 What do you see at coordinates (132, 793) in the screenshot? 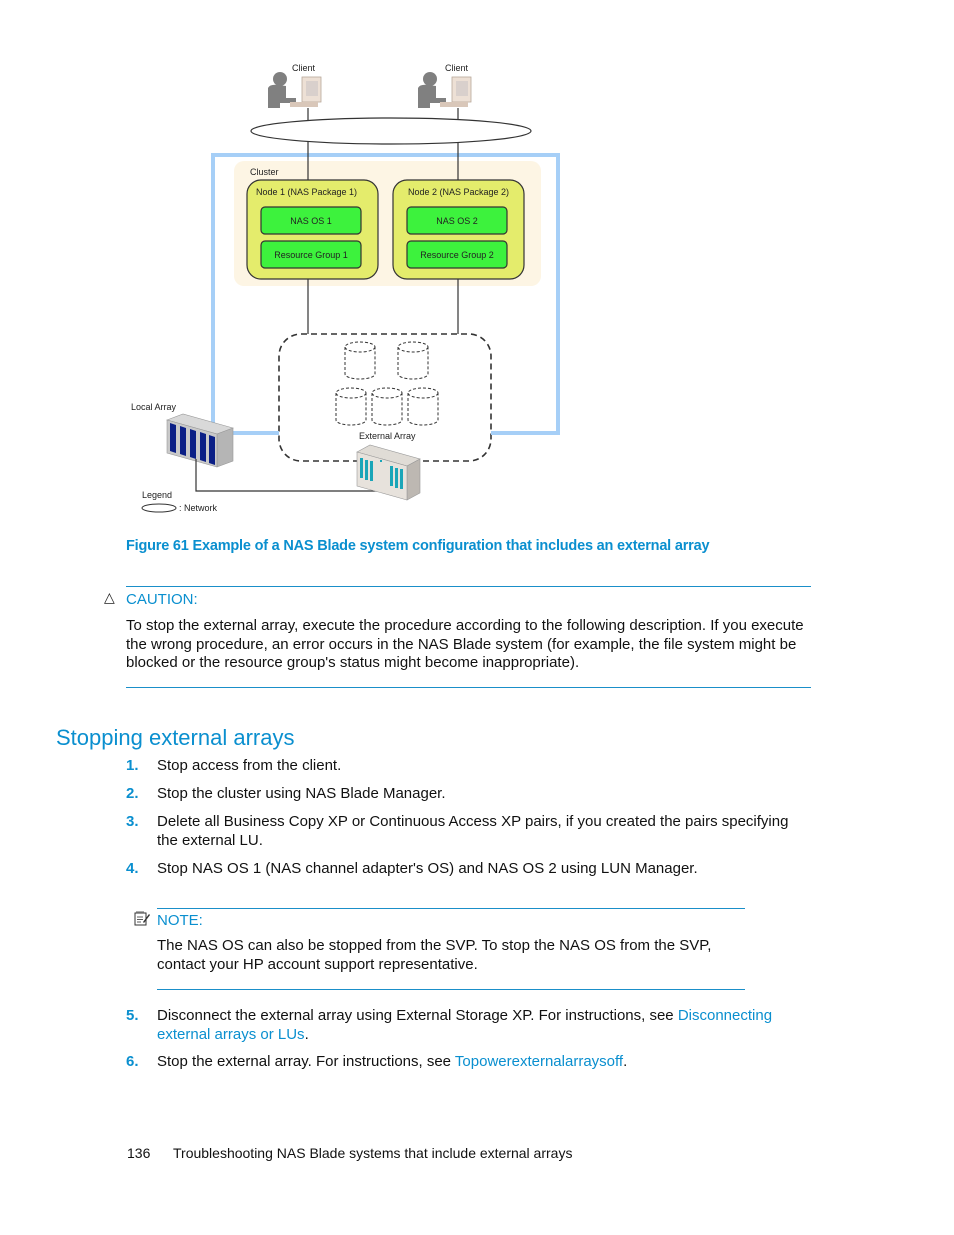
I see `step-number: 2.` at bounding box center [132, 793].